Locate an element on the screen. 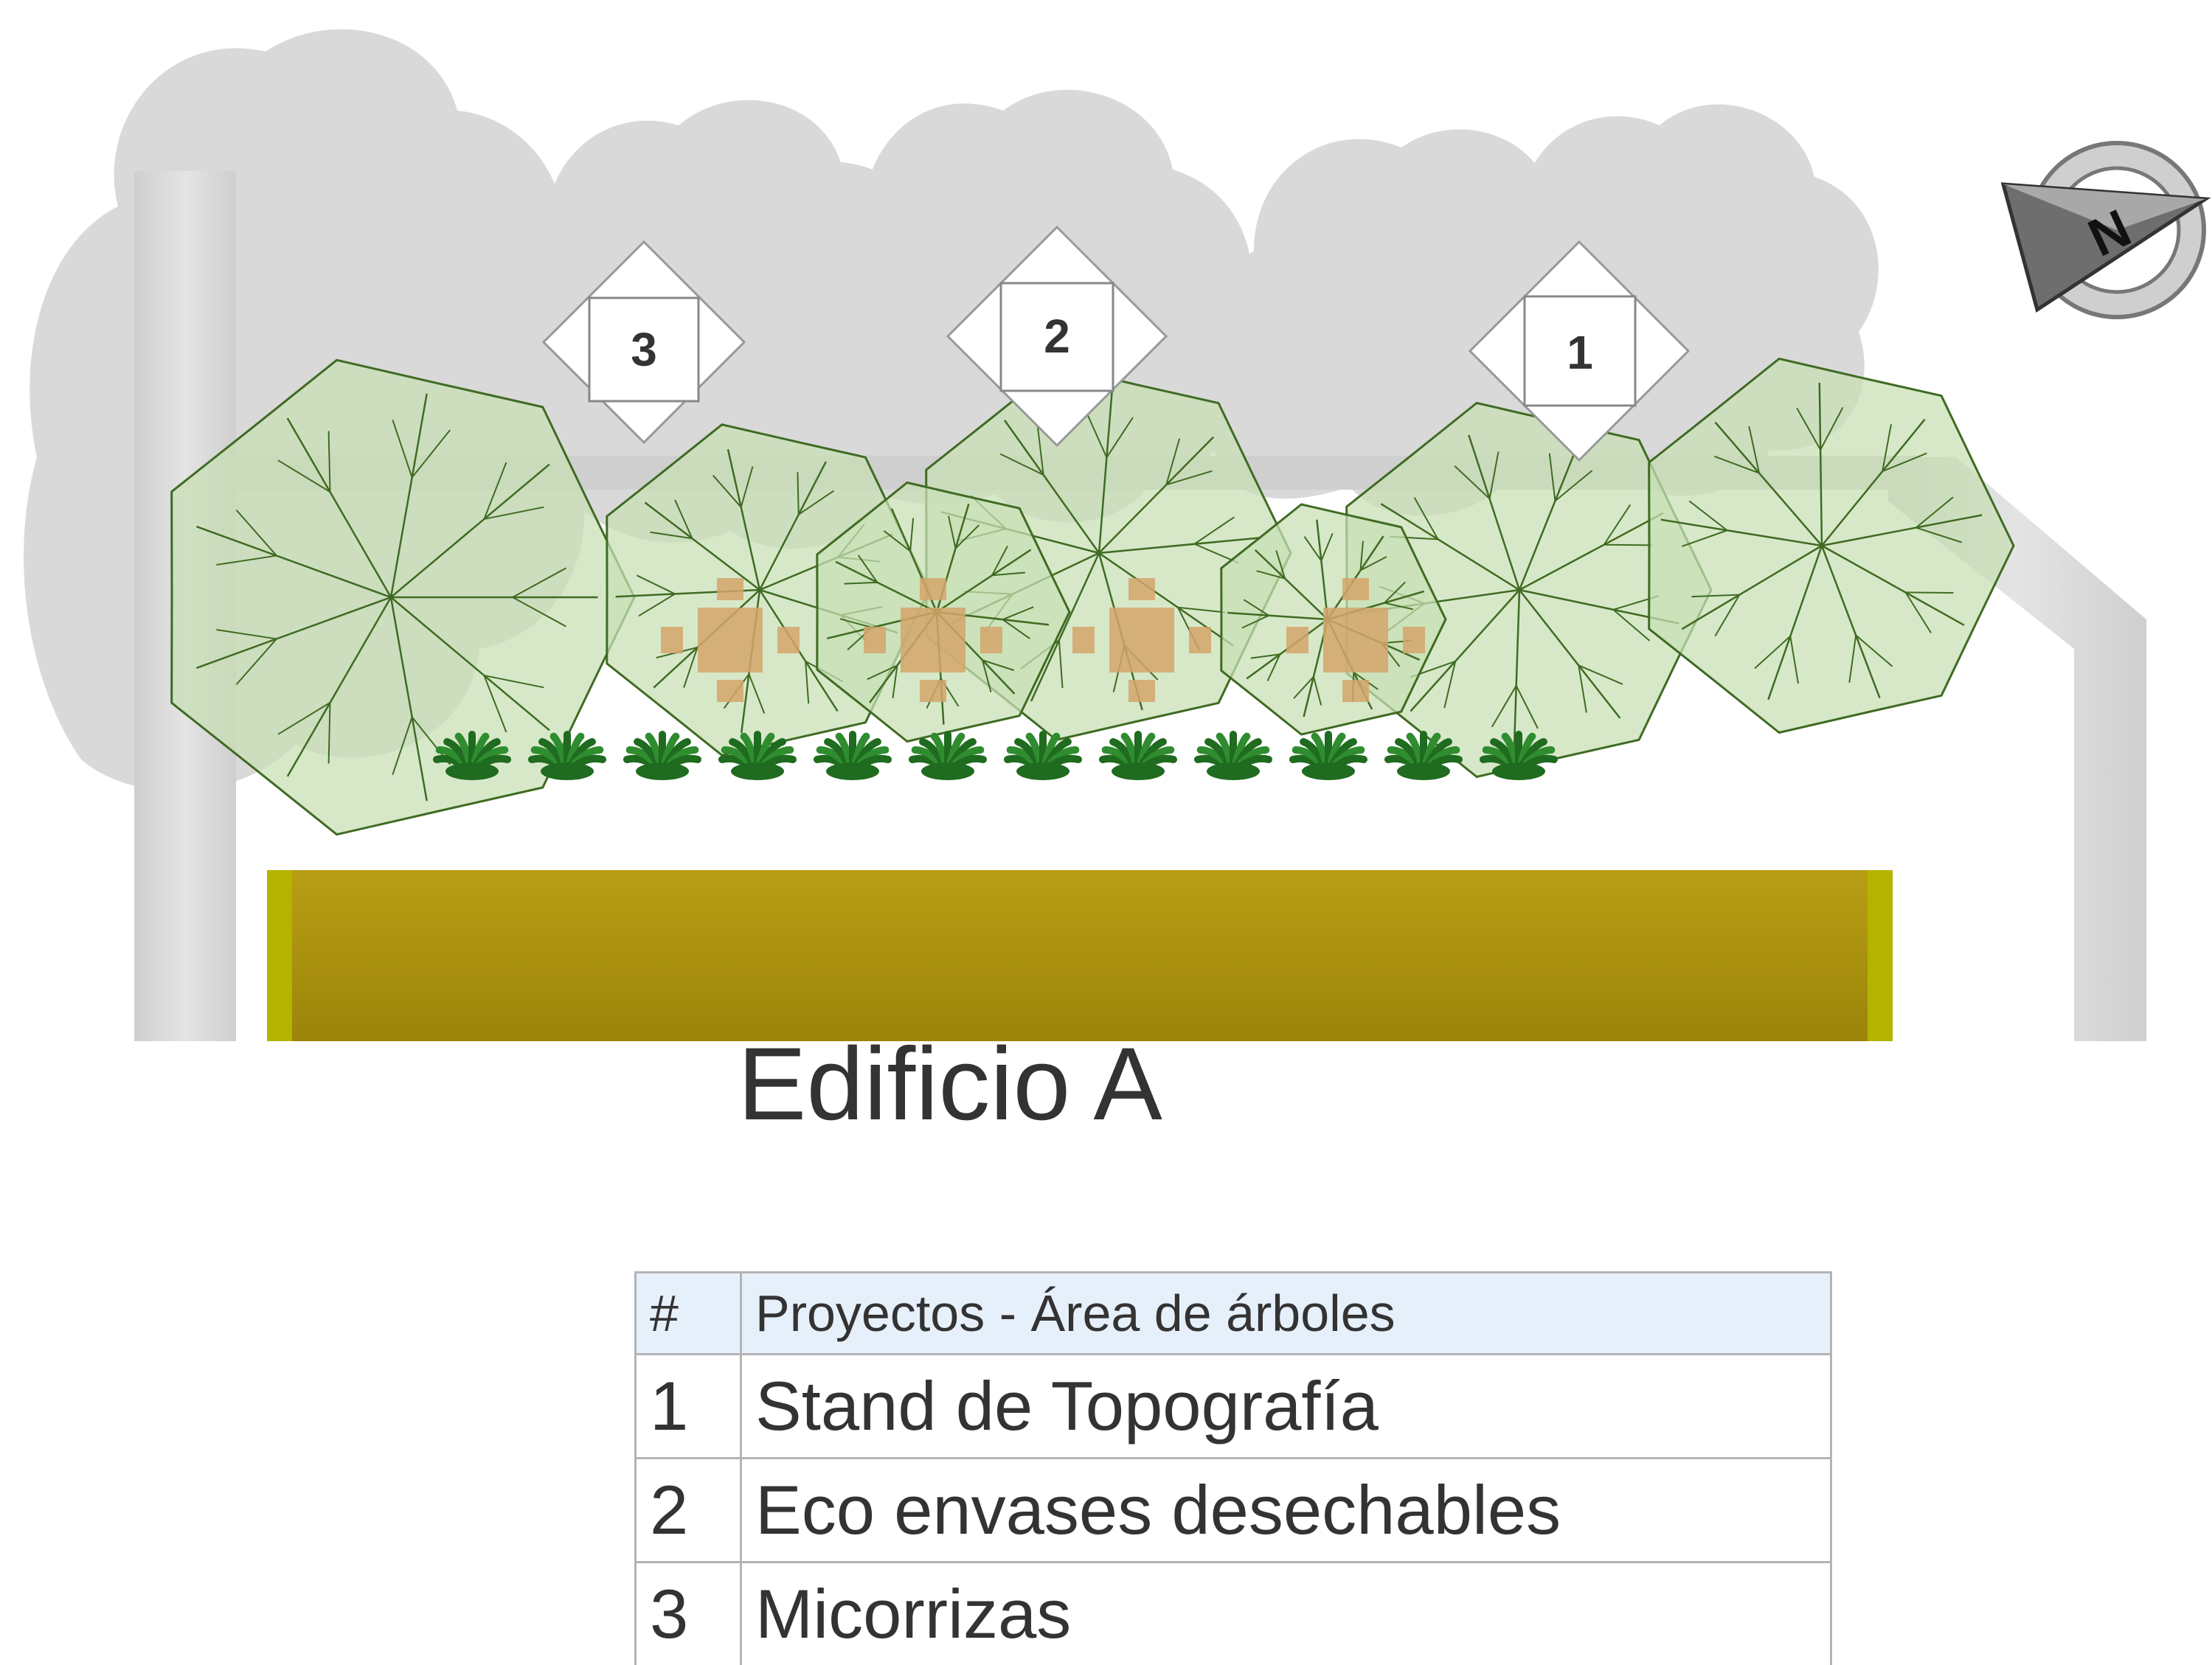  legend-row-name: Micorrizas is located at coordinates (1286, 1614).